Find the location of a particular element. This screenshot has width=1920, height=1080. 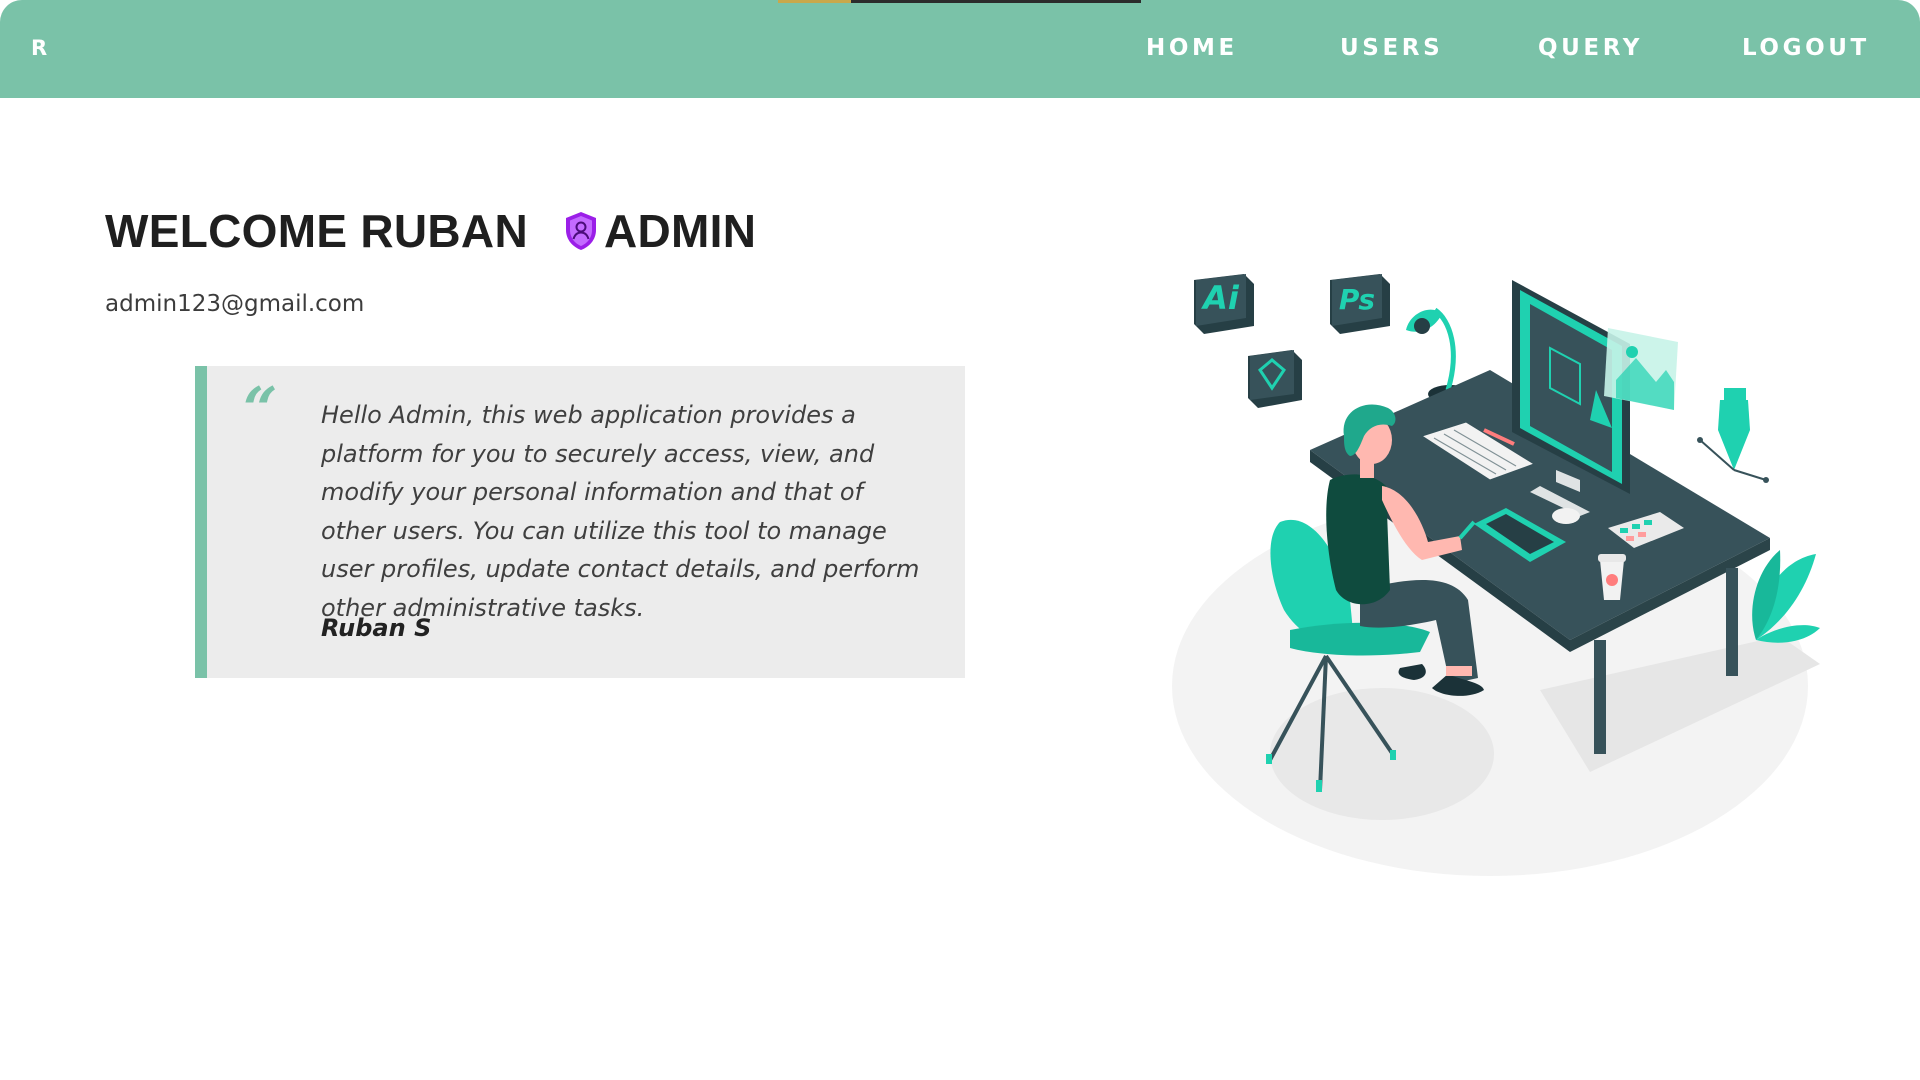

sketch-badge-icon is located at coordinates (1275, 379).